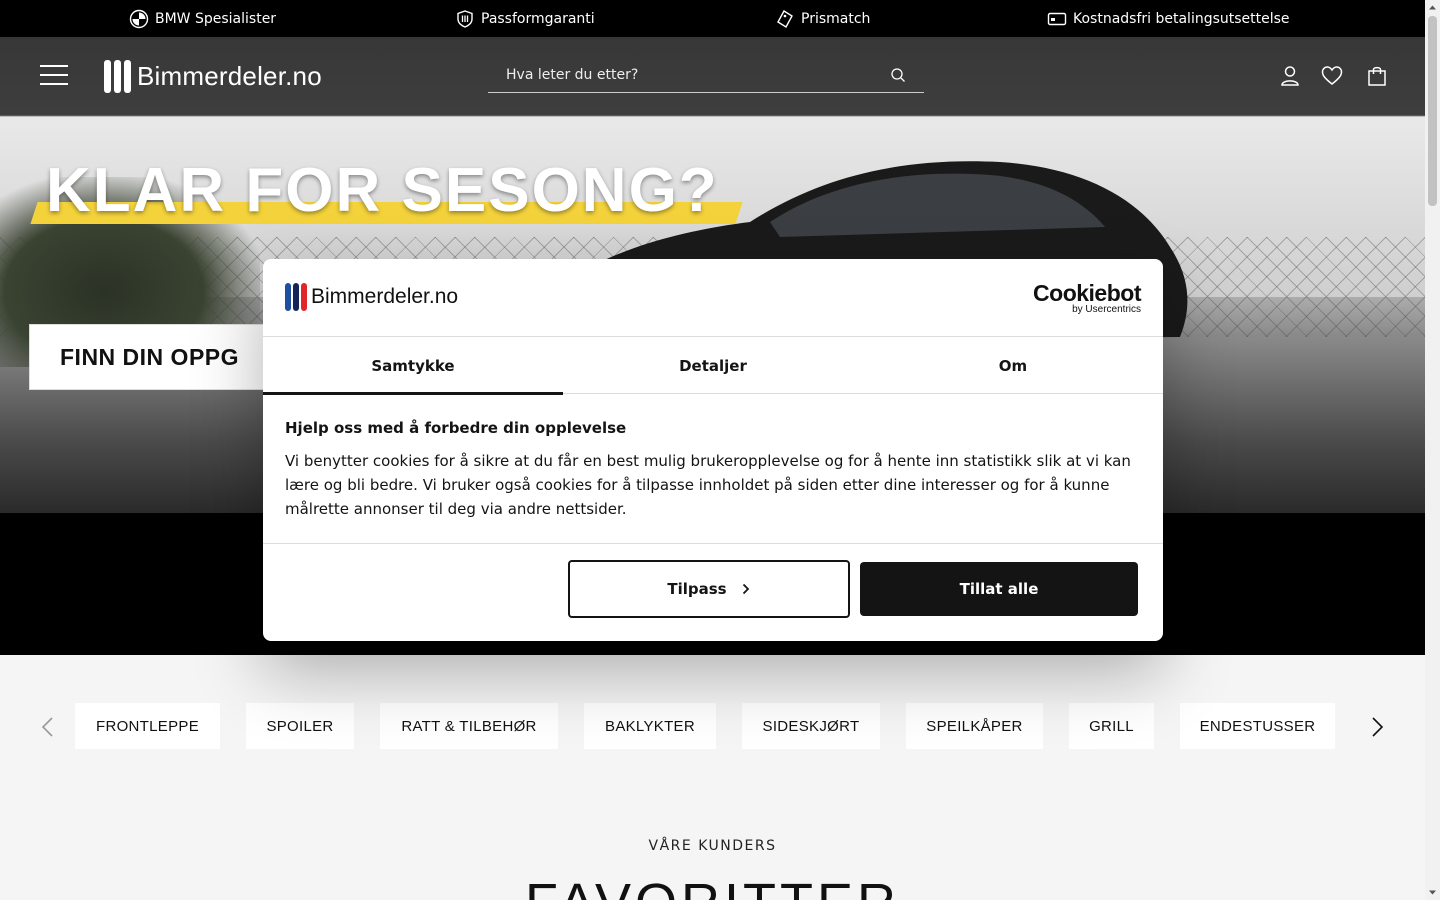  Describe the element at coordinates (713, 298) in the screenshot. I see `cookie-dialog-header: Bimmerdeler.no Cookiebot by Usercentrics` at that location.